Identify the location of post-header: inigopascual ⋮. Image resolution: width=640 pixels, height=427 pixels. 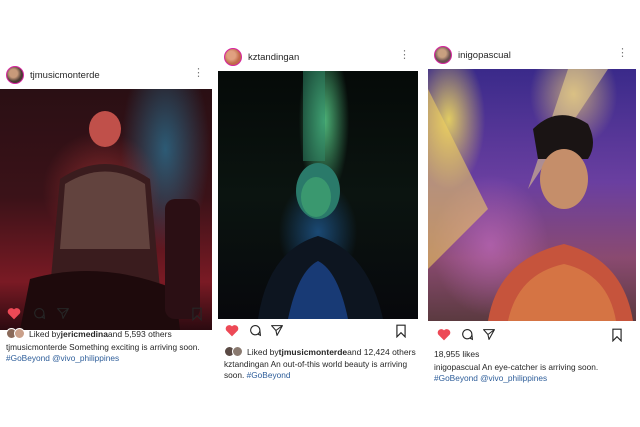
(532, 55).